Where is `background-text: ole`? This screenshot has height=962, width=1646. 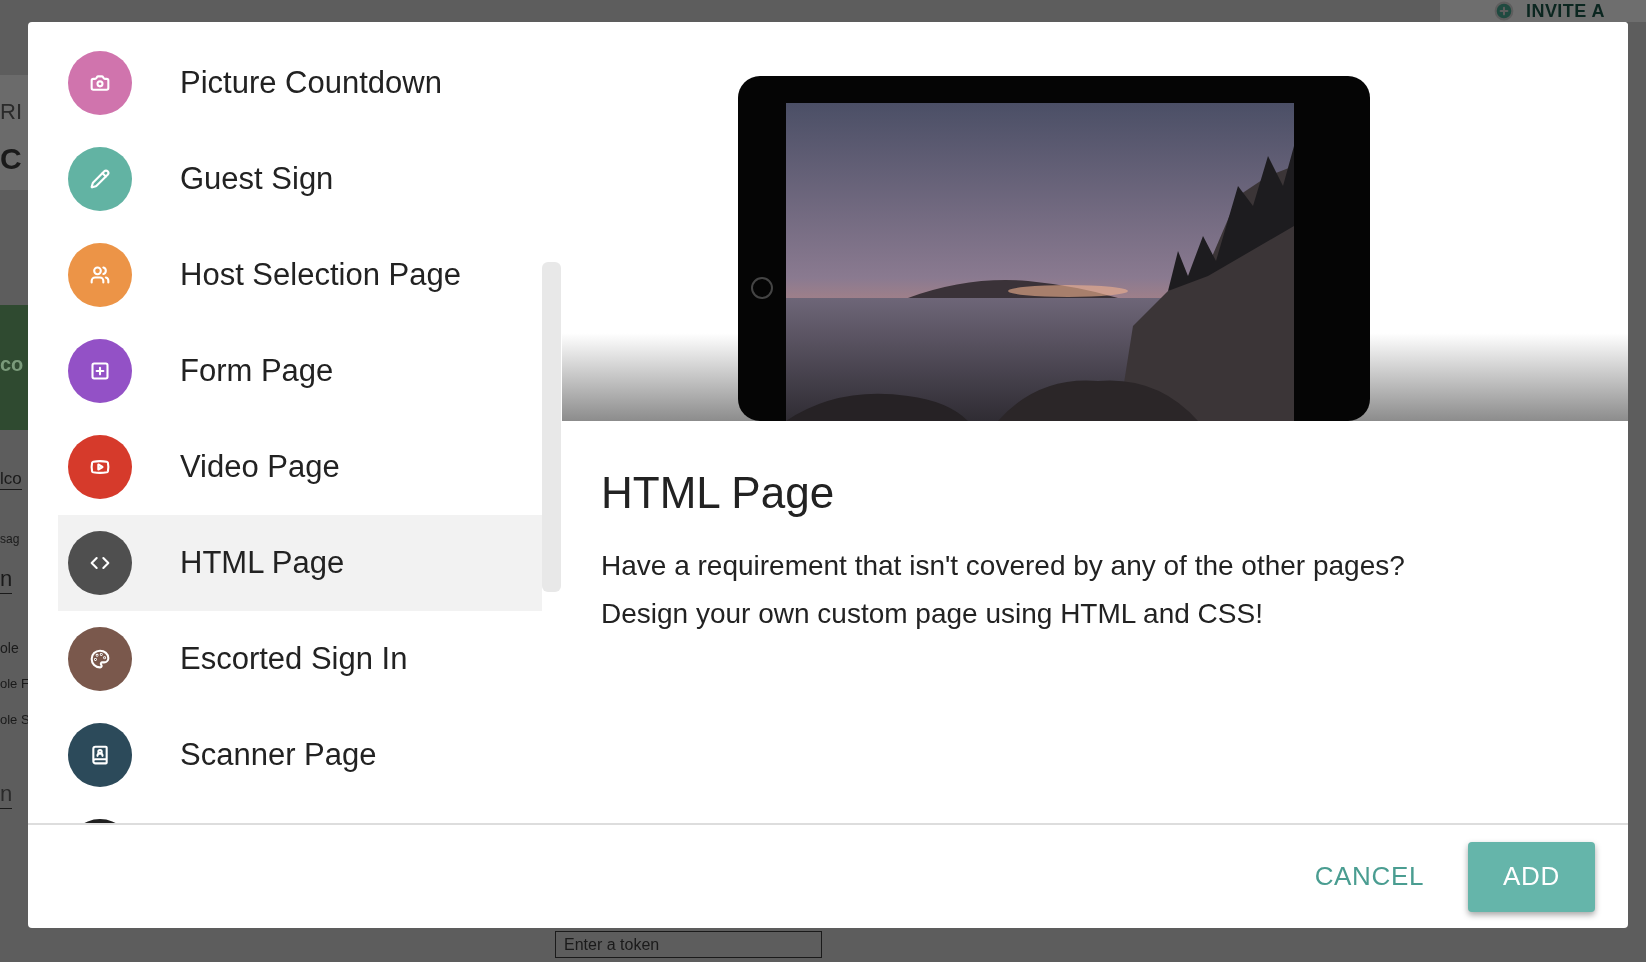
background-text: ole is located at coordinates (9, 649).